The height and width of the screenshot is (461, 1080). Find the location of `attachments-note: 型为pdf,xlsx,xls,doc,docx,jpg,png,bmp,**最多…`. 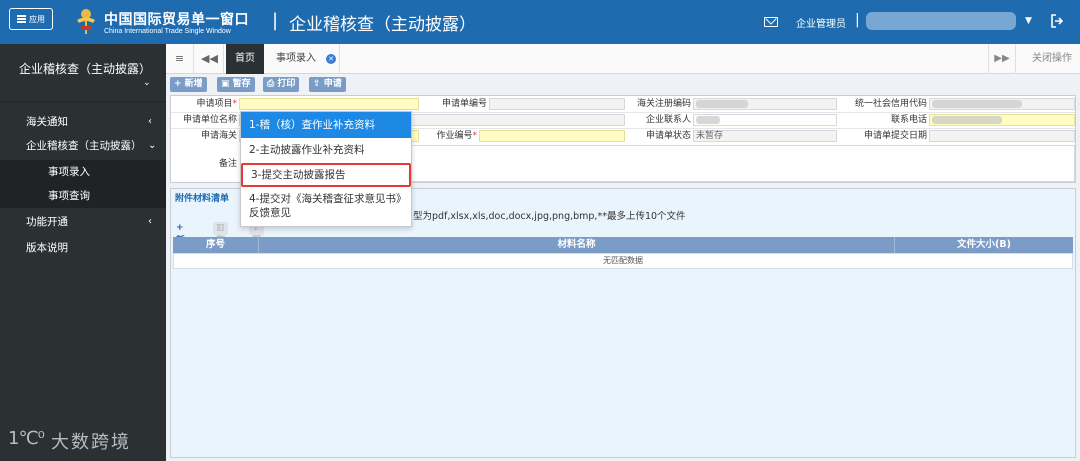

attachments-note: 型为pdf,xlsx,xls,doc,docx,jpg,png,bmp,**最多… is located at coordinates (549, 216).